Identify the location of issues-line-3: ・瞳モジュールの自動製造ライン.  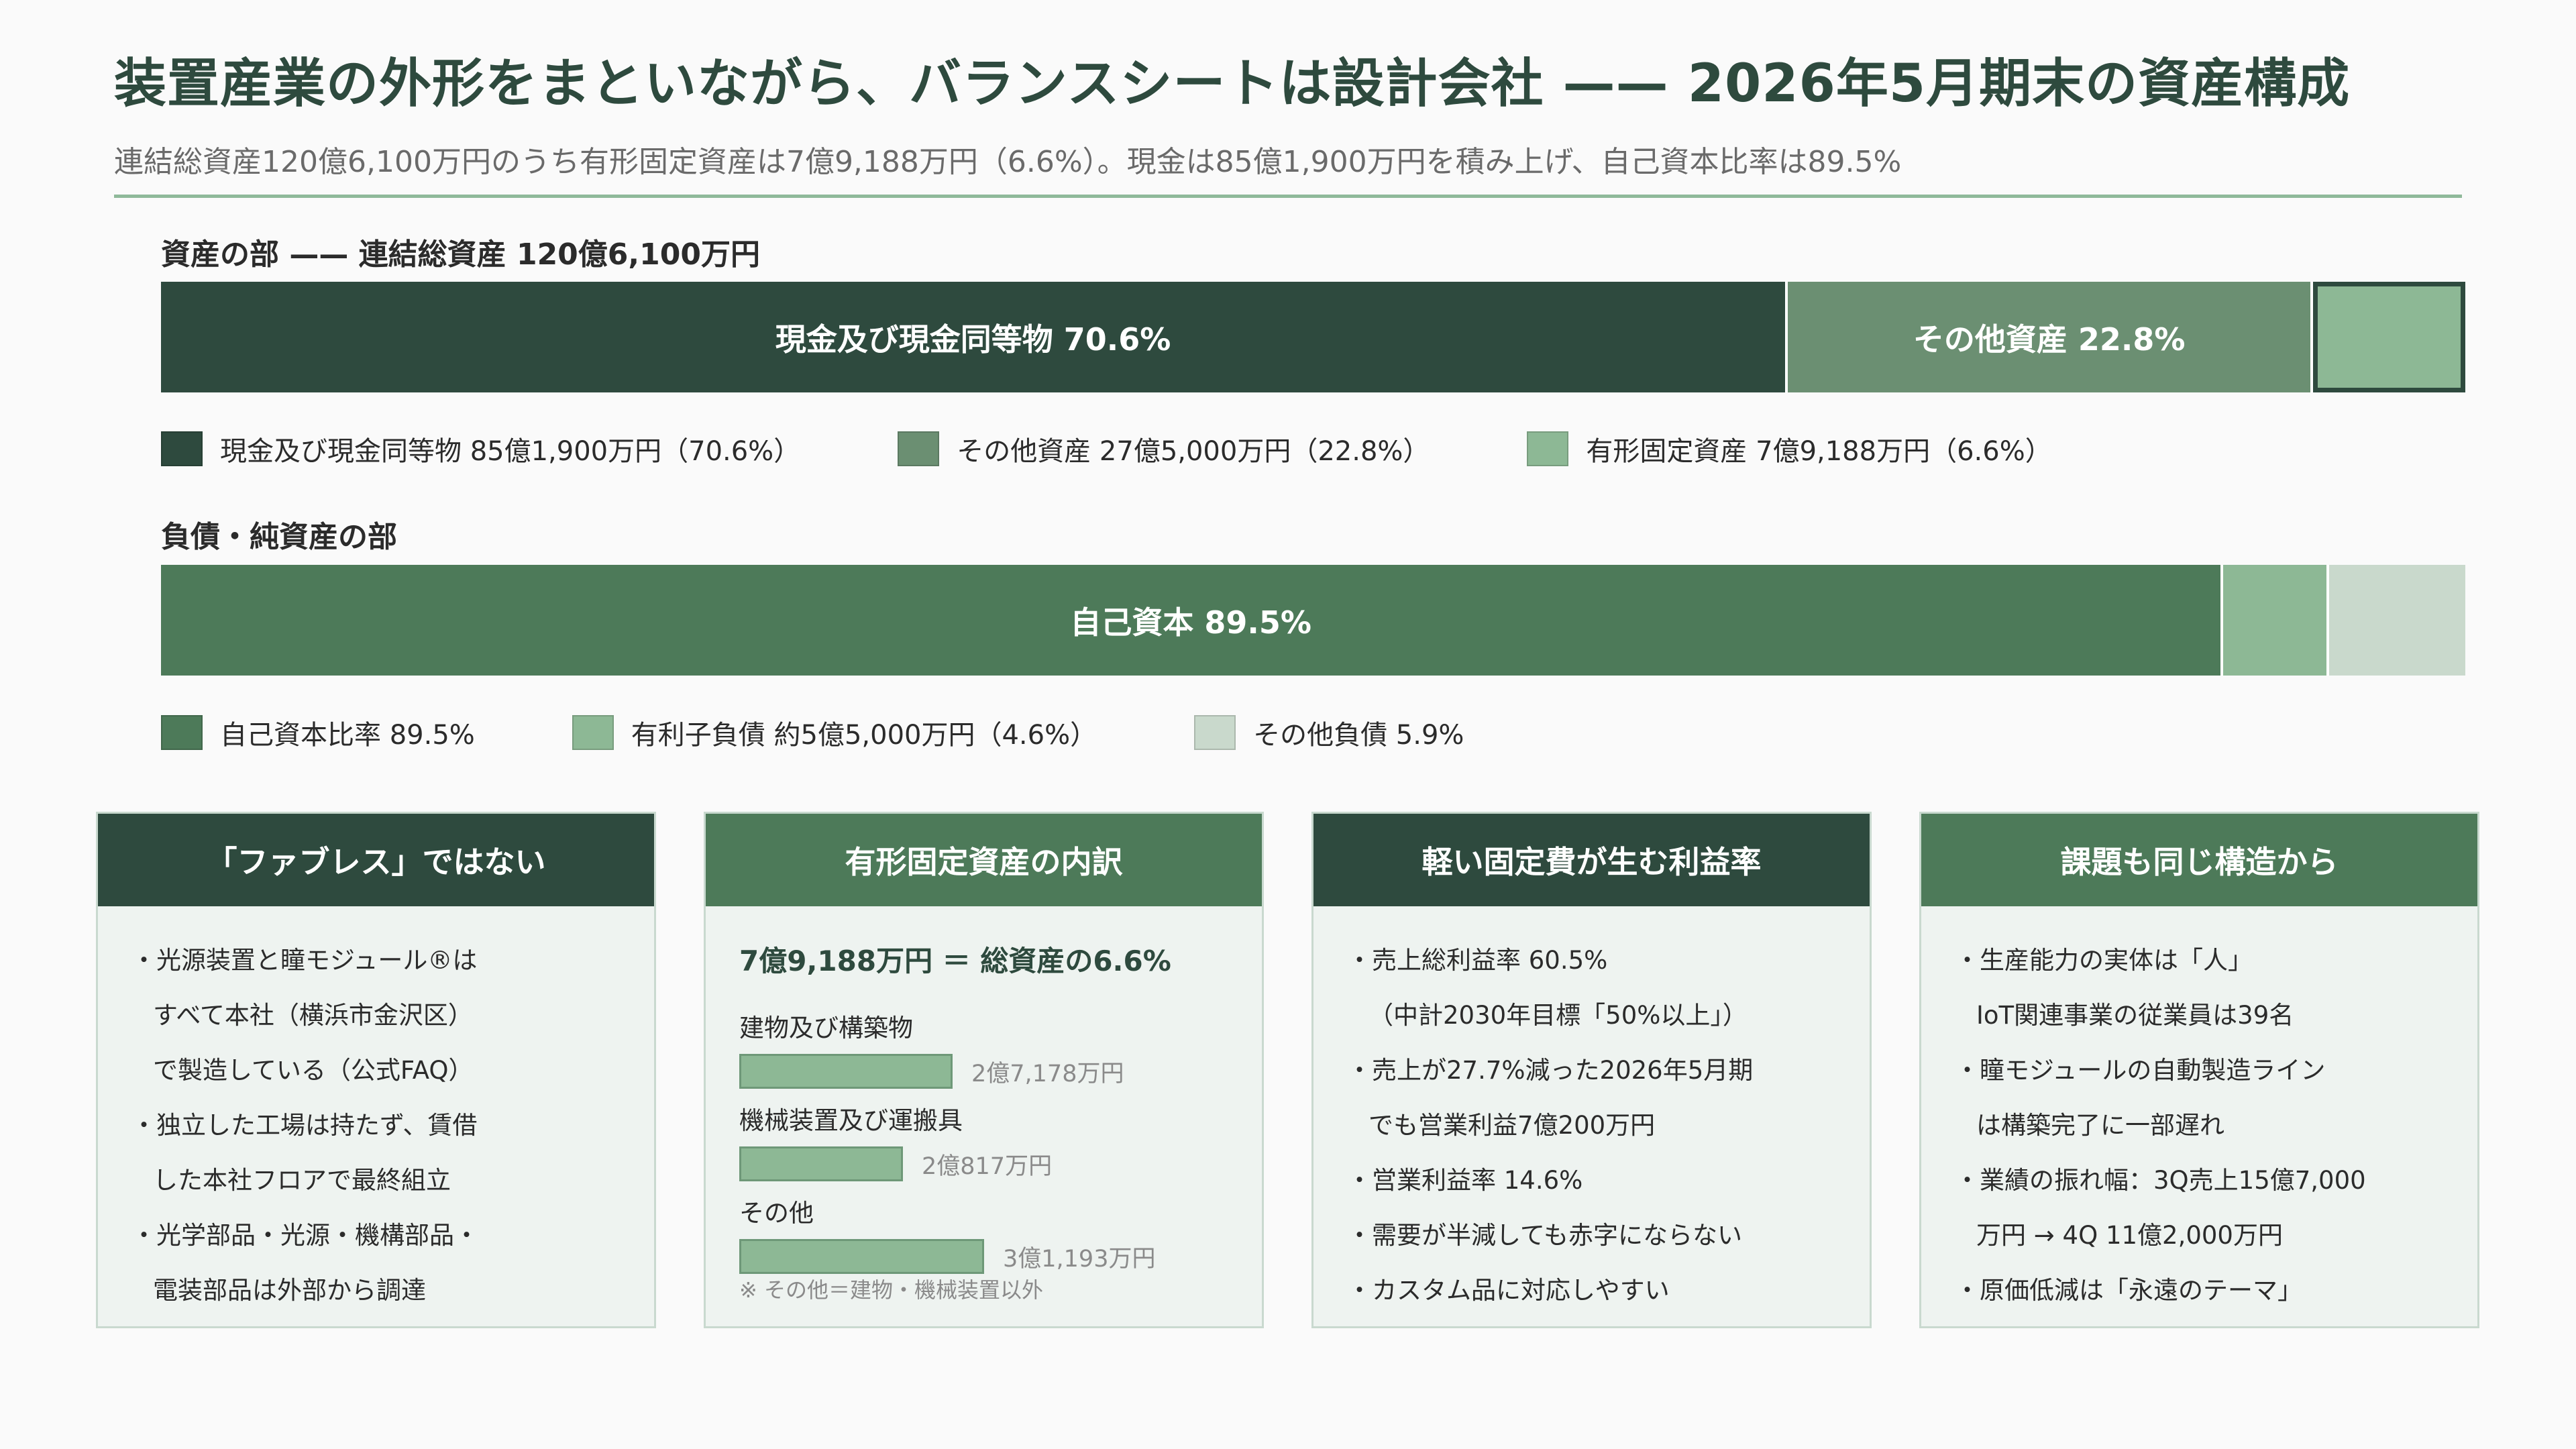
(2140, 1070).